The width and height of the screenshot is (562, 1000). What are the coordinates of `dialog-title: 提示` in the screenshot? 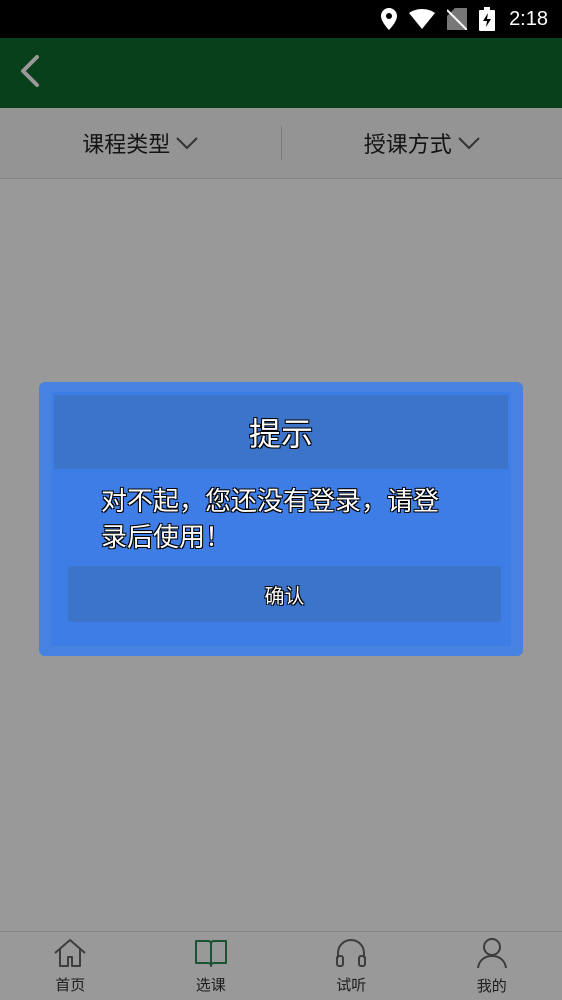 It's located at (281, 432).